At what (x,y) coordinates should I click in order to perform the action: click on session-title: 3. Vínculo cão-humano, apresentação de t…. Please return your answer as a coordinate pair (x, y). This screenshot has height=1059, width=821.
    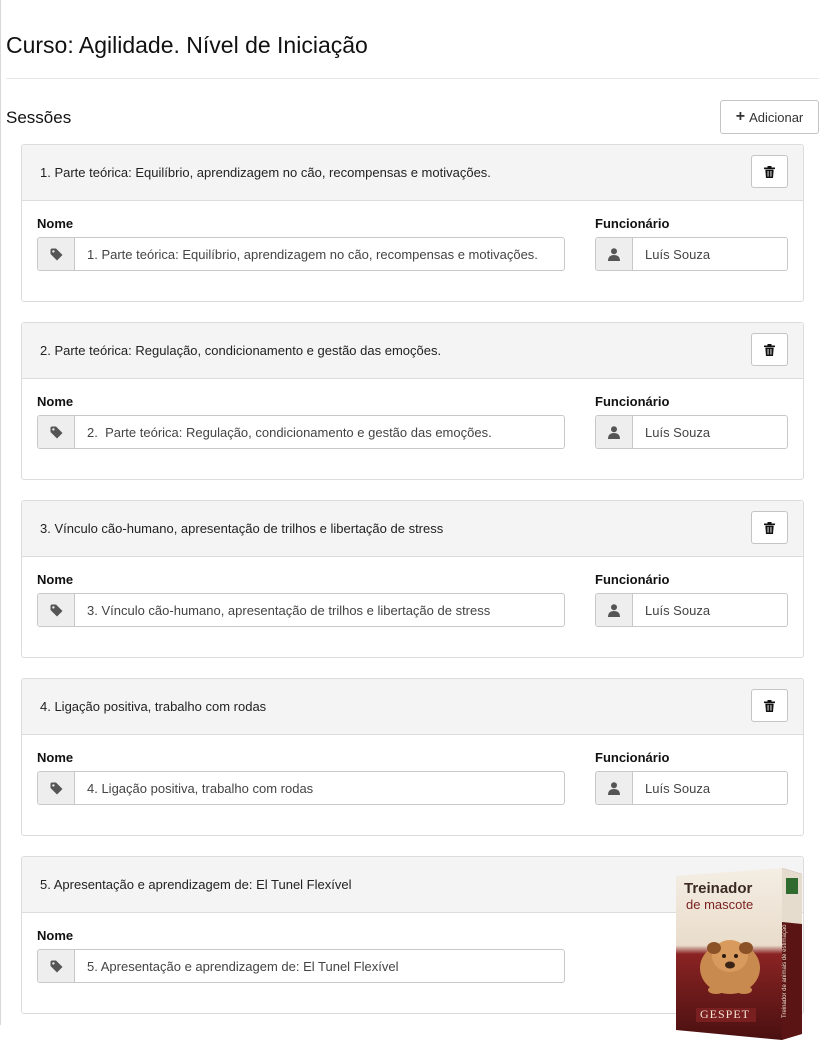
    Looking at the image, I should click on (242, 528).